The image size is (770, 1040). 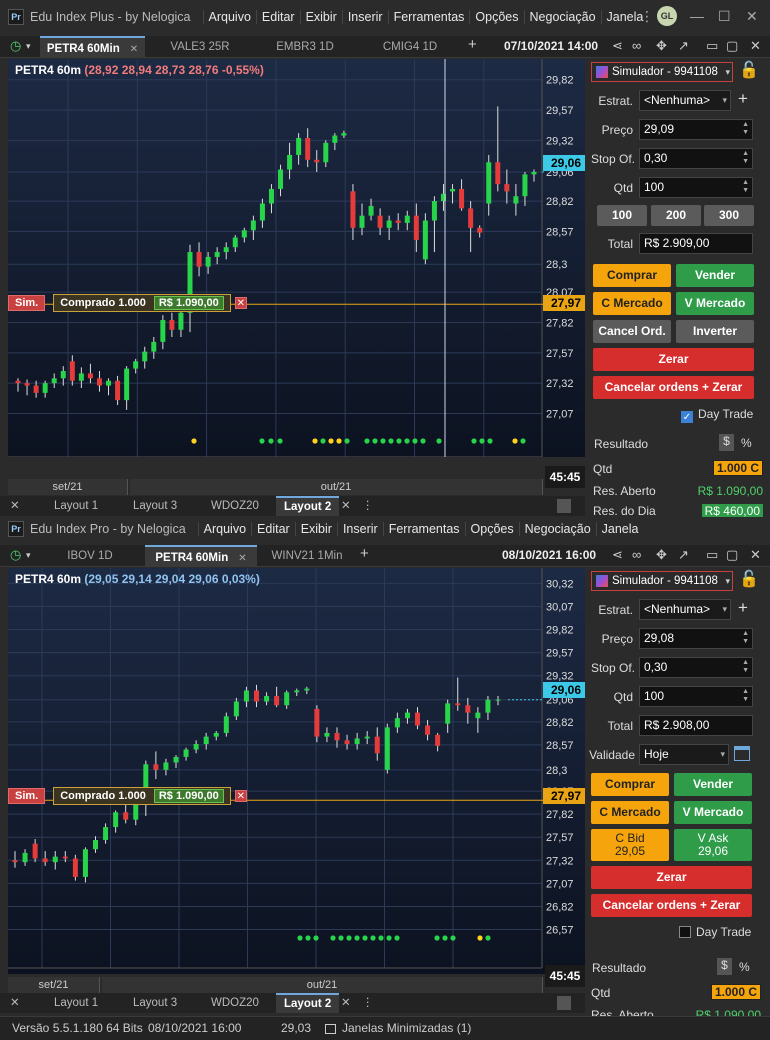 I want to click on layout-1: Layout 1, so click(x=76, y=506).